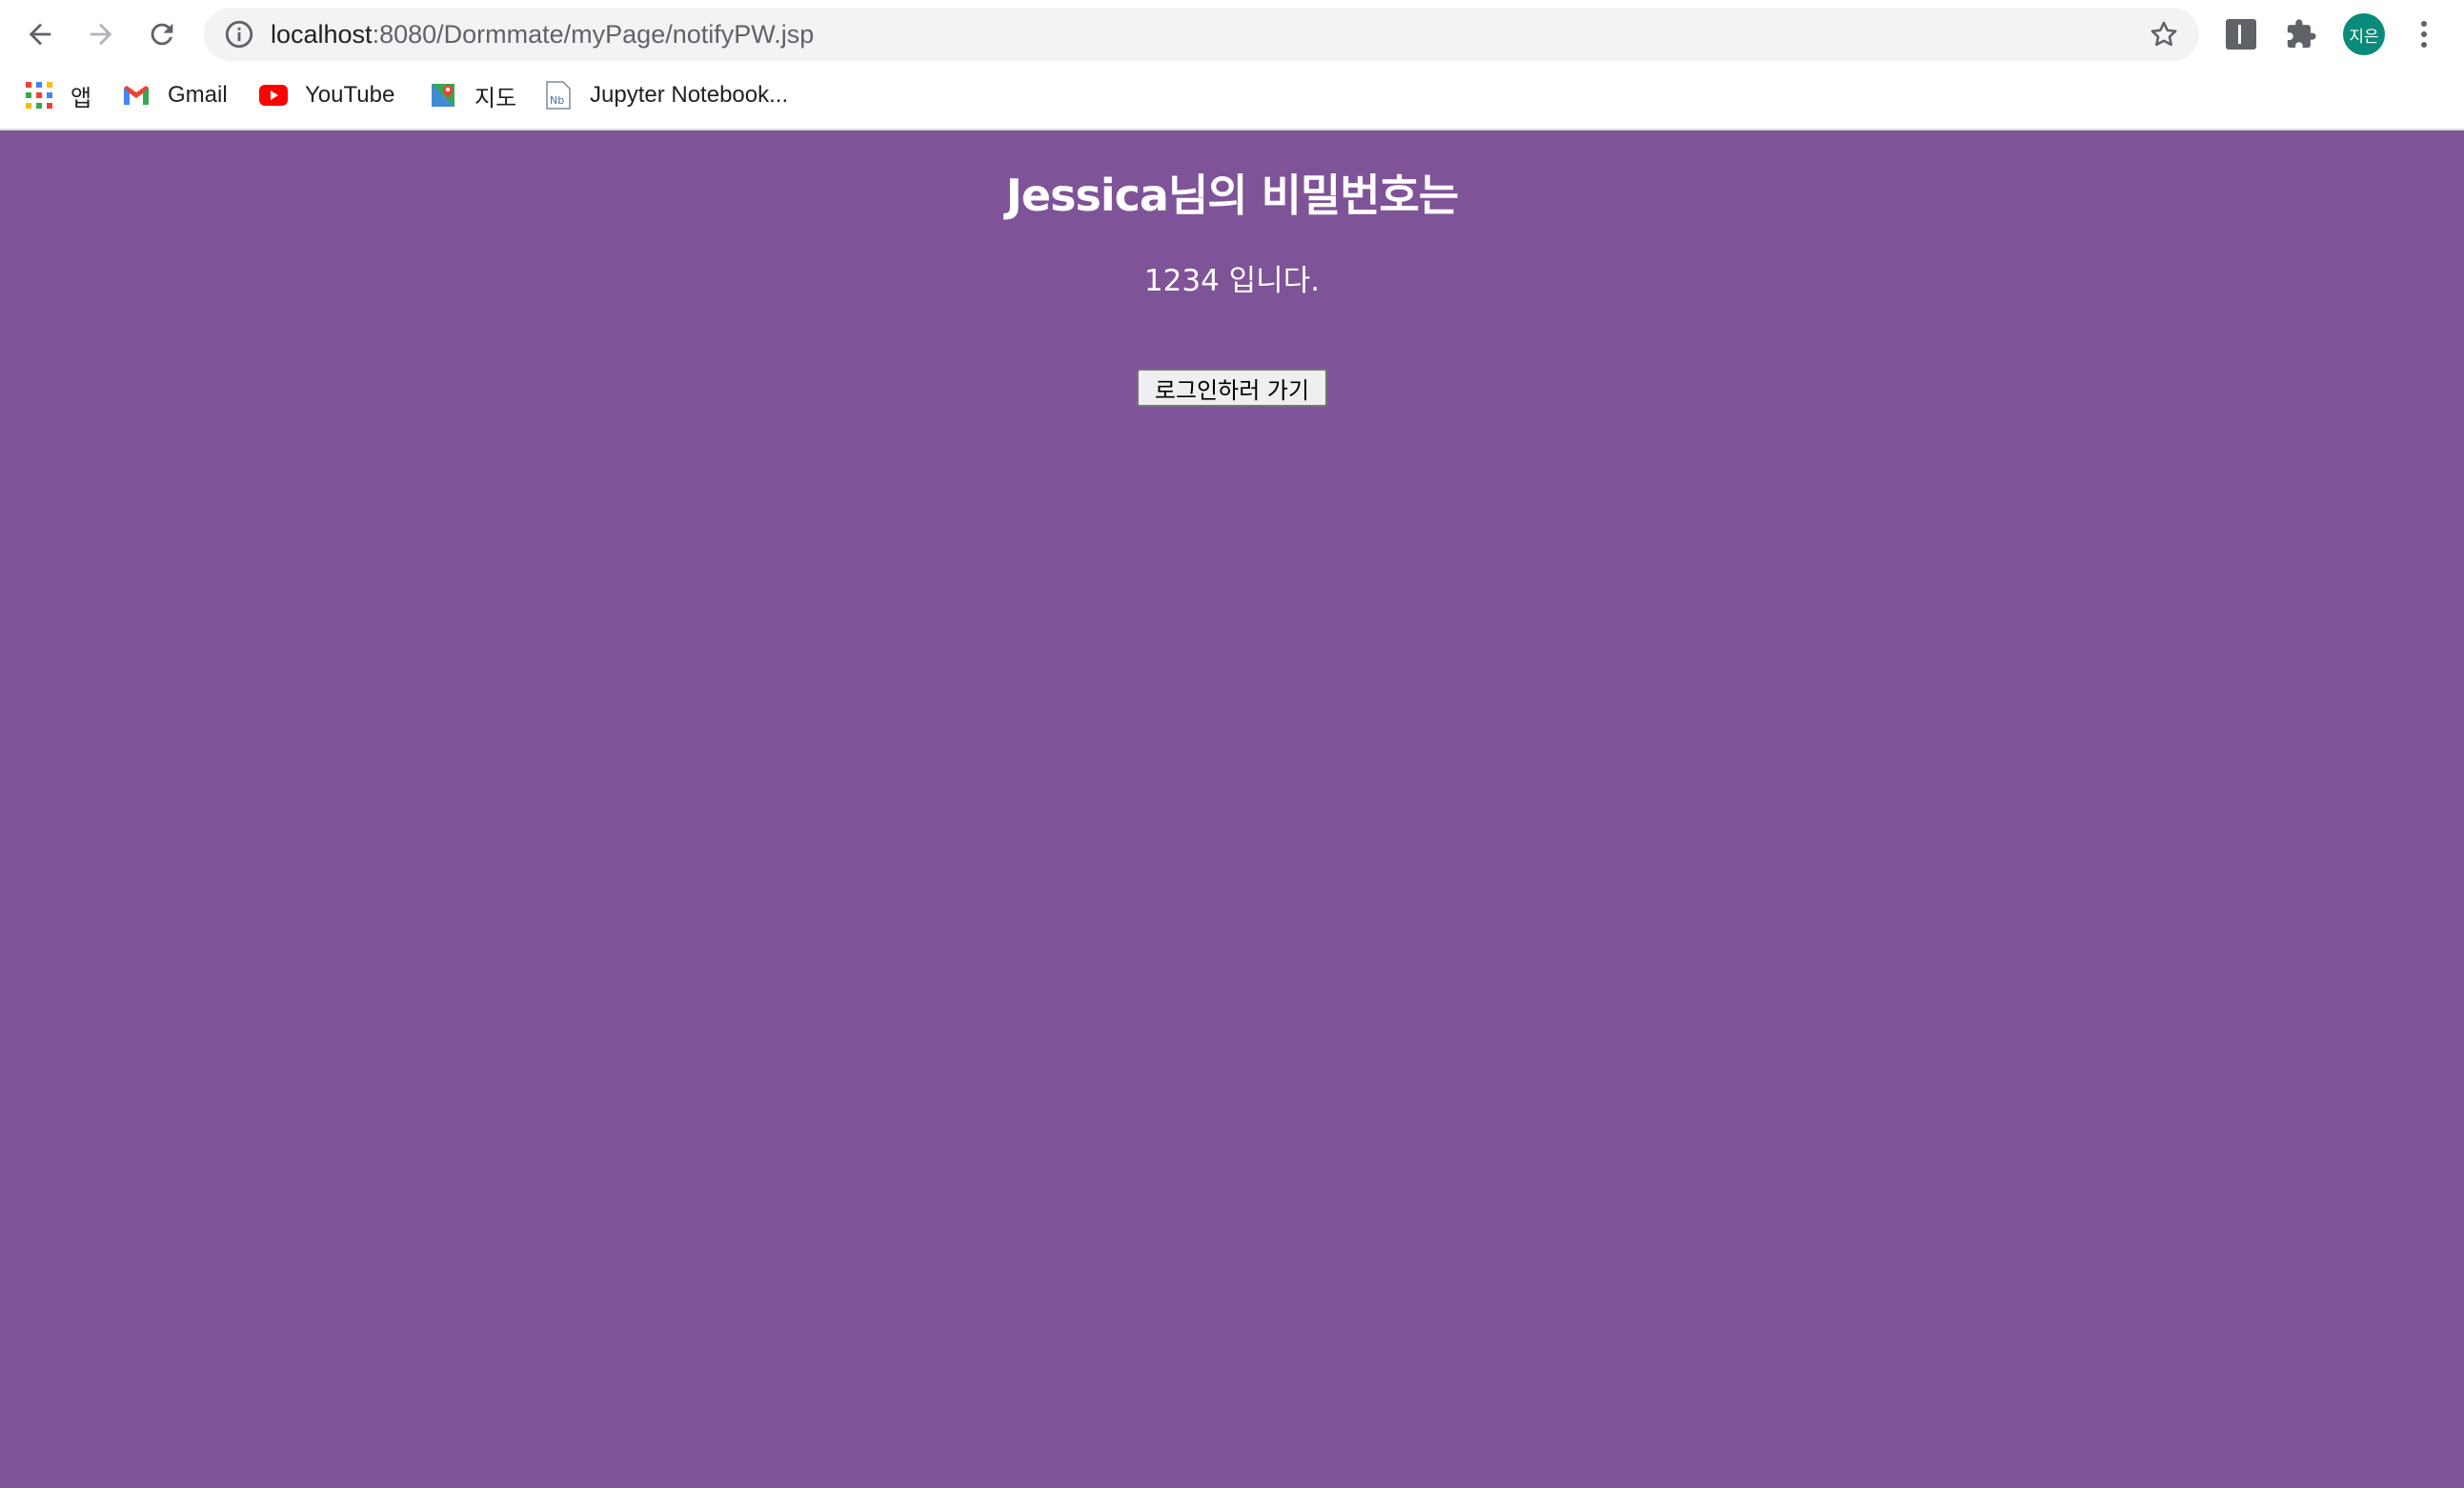  I want to click on bookmark-label: 지도, so click(496, 98).